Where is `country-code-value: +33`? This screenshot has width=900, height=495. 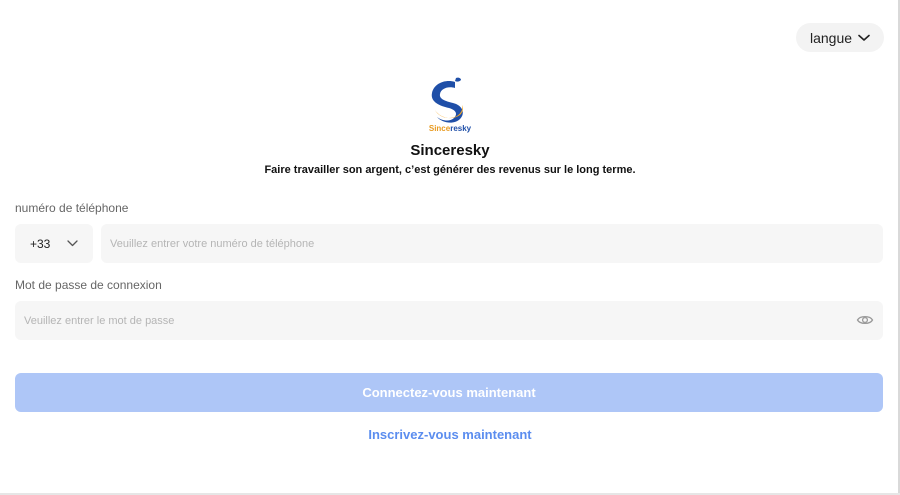 country-code-value: +33 is located at coordinates (40, 243).